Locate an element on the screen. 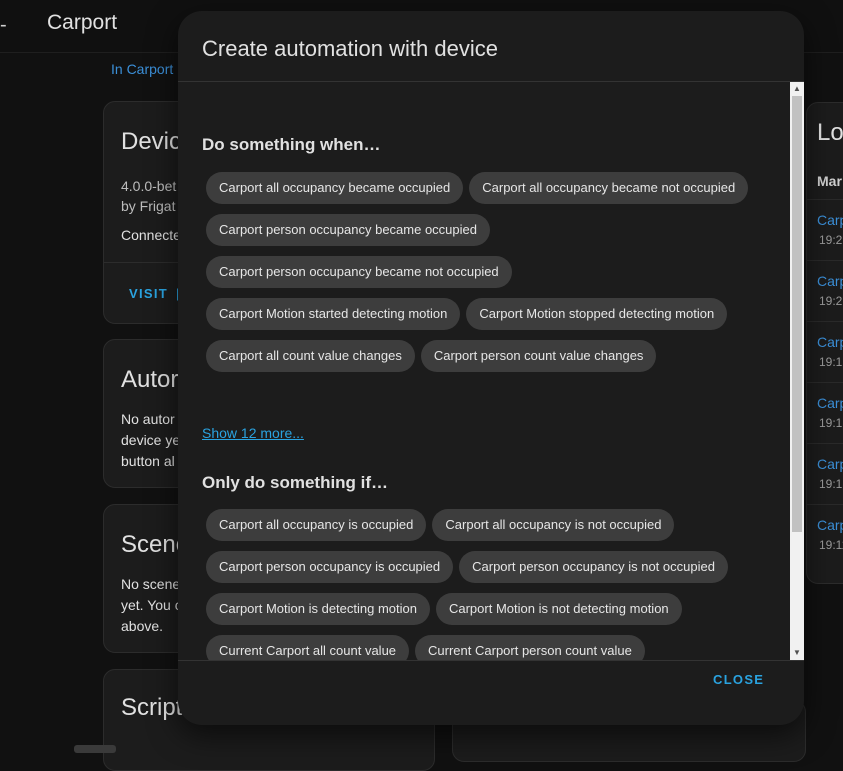 The width and height of the screenshot is (843, 771). visit-button: VISIT is located at coordinates (148, 293).